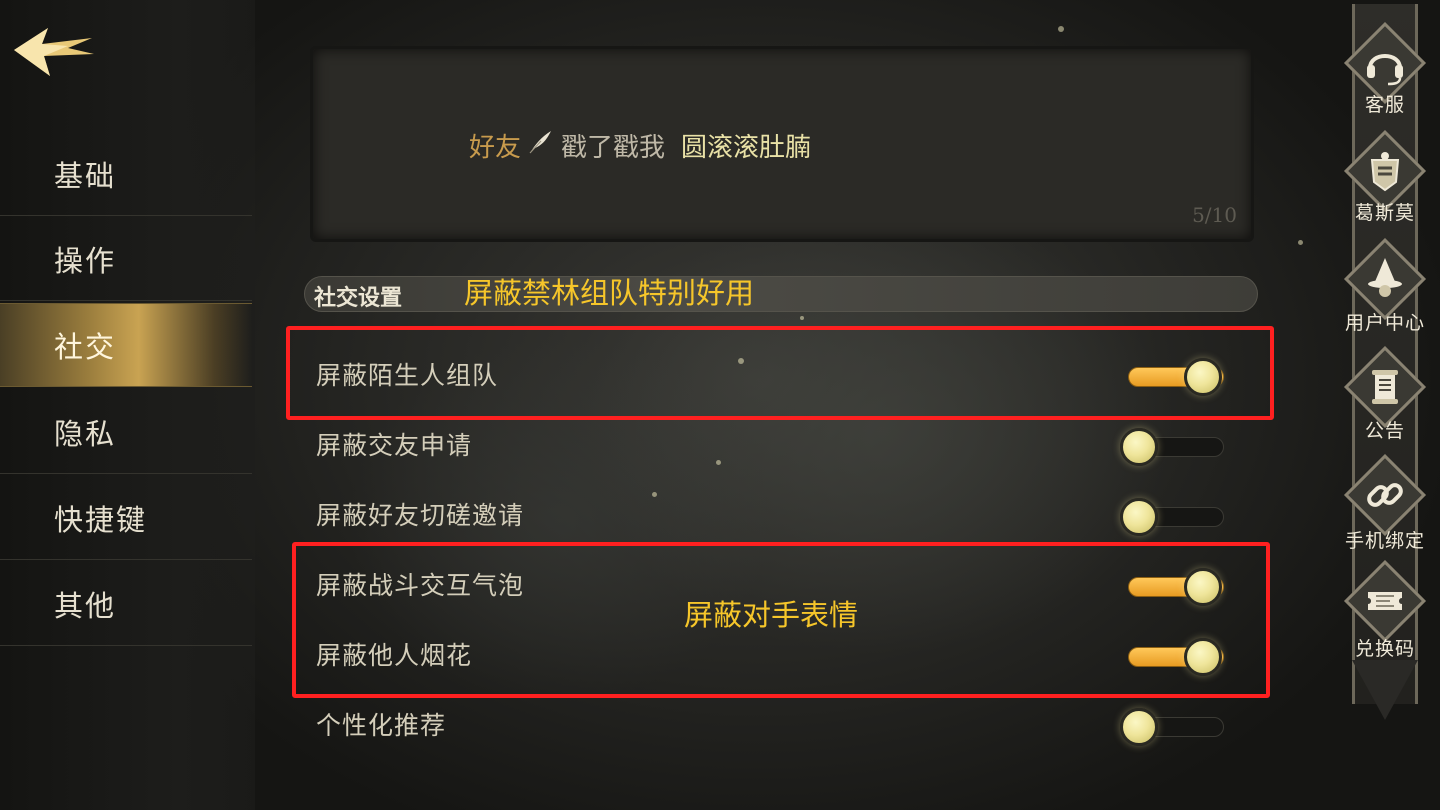 The height and width of the screenshot is (810, 1440). I want to click on sidebar-item-label: 隐私, so click(85, 433).